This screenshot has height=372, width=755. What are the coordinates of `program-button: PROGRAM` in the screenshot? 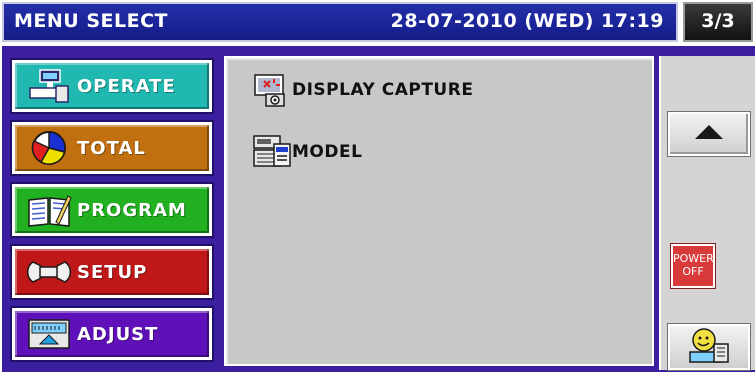 It's located at (112, 210).